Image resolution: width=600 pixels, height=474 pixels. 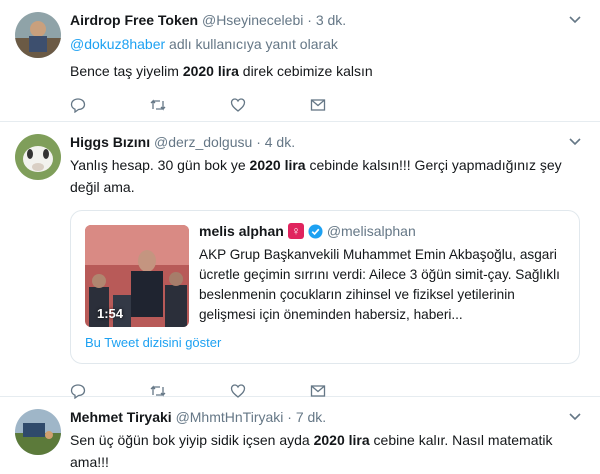 I want to click on verified-icon, so click(x=315, y=231).